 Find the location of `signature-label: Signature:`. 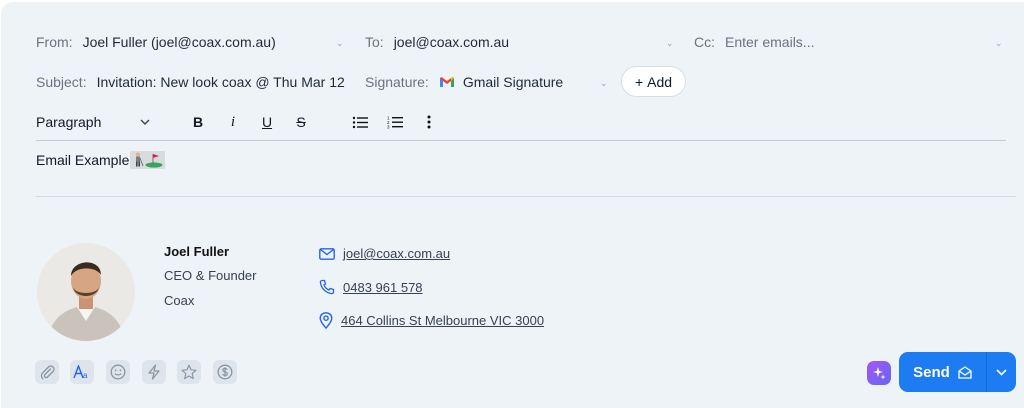

signature-label: Signature: is located at coordinates (397, 82).